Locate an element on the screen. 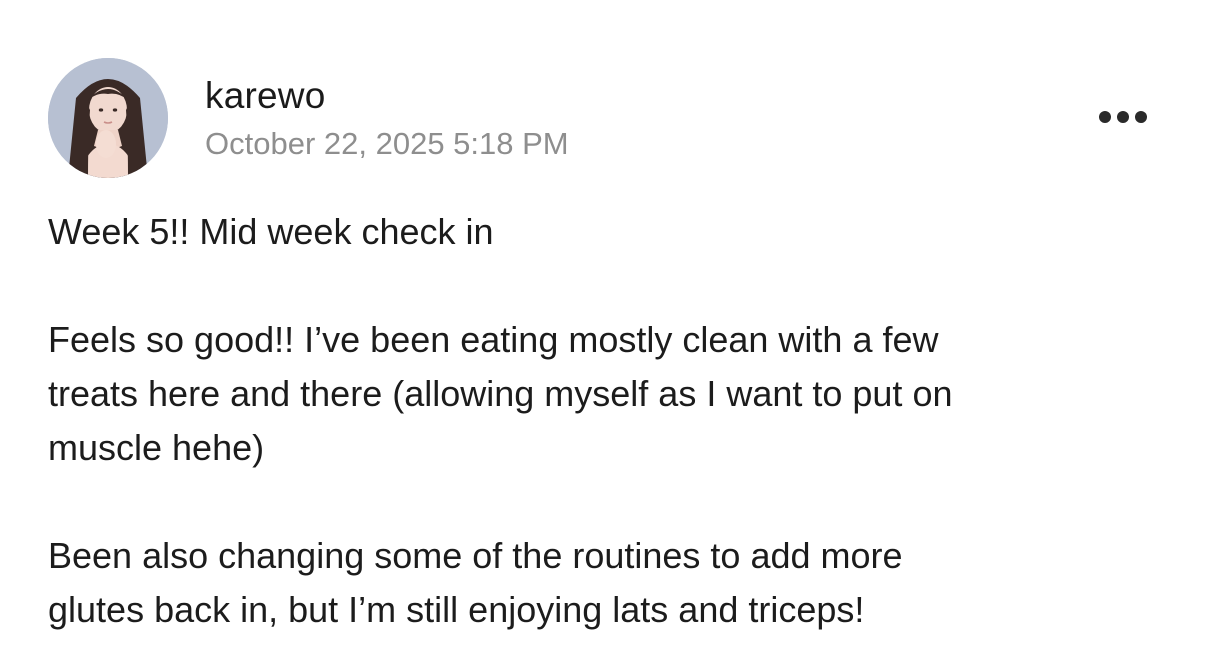  post-line: Week 5!! Mid week check in is located at coordinates (271, 231).